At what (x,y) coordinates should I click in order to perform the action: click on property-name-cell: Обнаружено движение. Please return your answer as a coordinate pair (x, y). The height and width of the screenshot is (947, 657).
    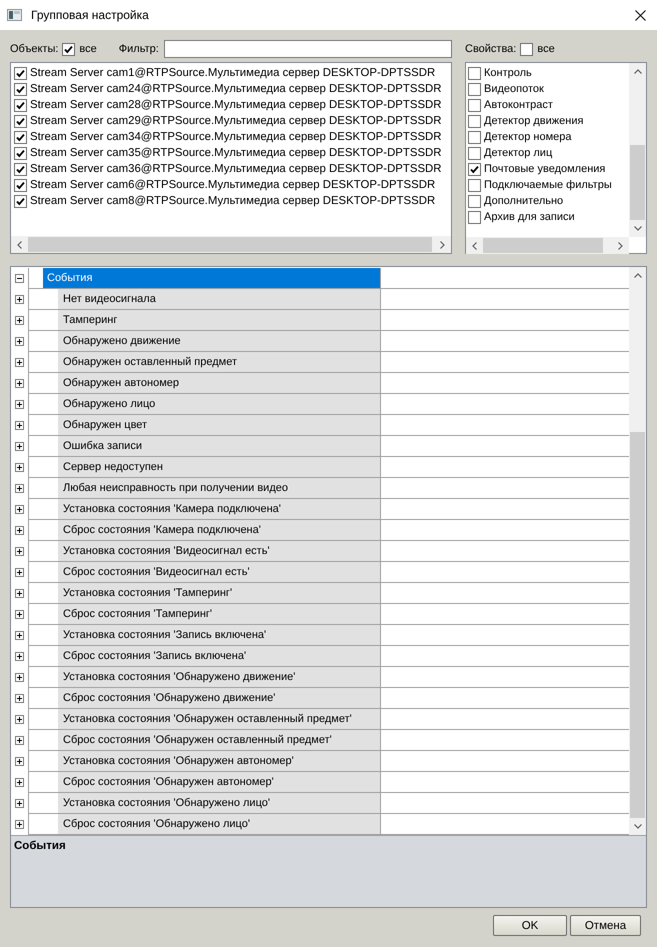
    Looking at the image, I should click on (219, 341).